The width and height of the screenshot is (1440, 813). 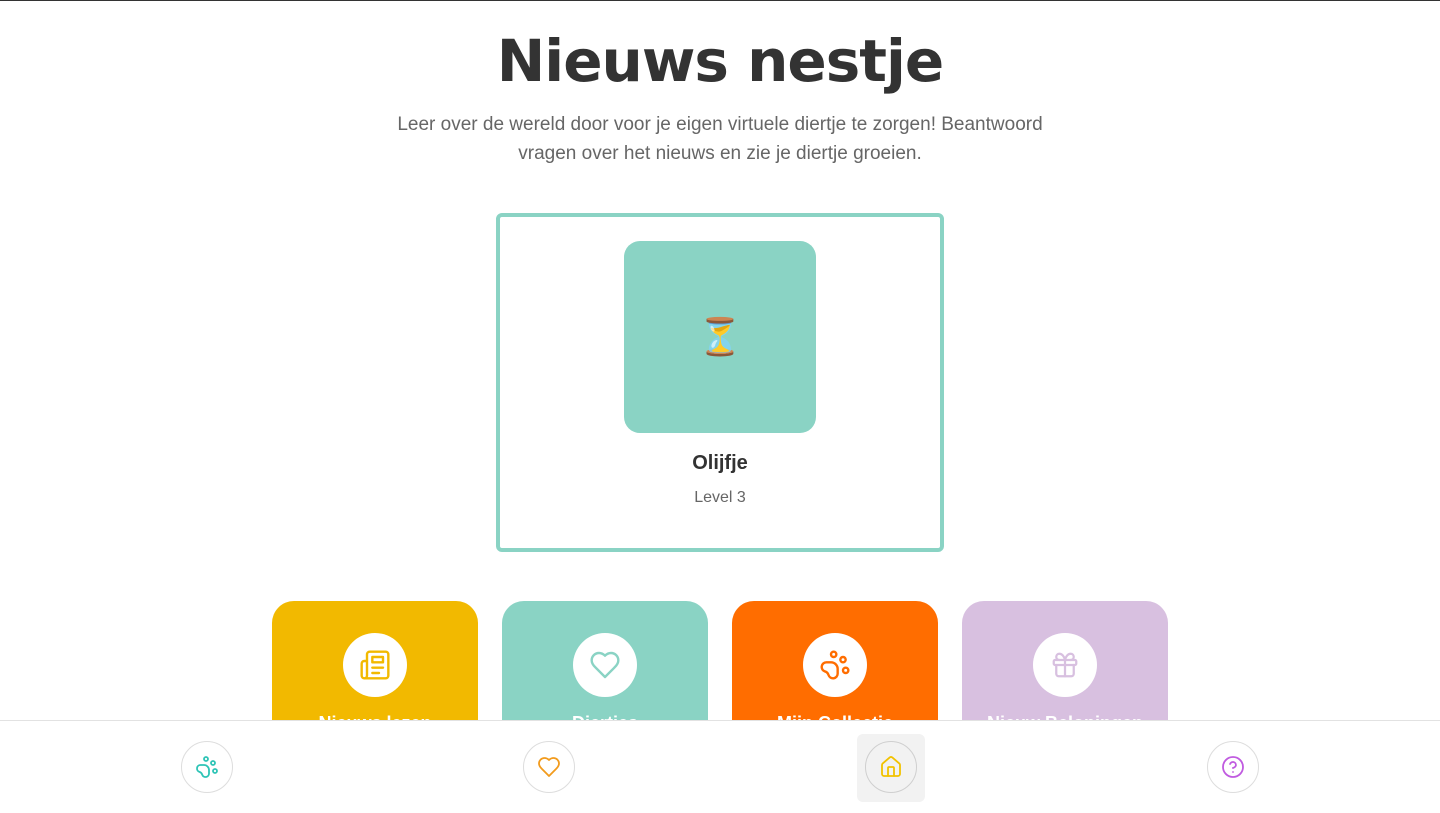 What do you see at coordinates (720, 61) in the screenshot?
I see `page-title: Nieuws nestje` at bounding box center [720, 61].